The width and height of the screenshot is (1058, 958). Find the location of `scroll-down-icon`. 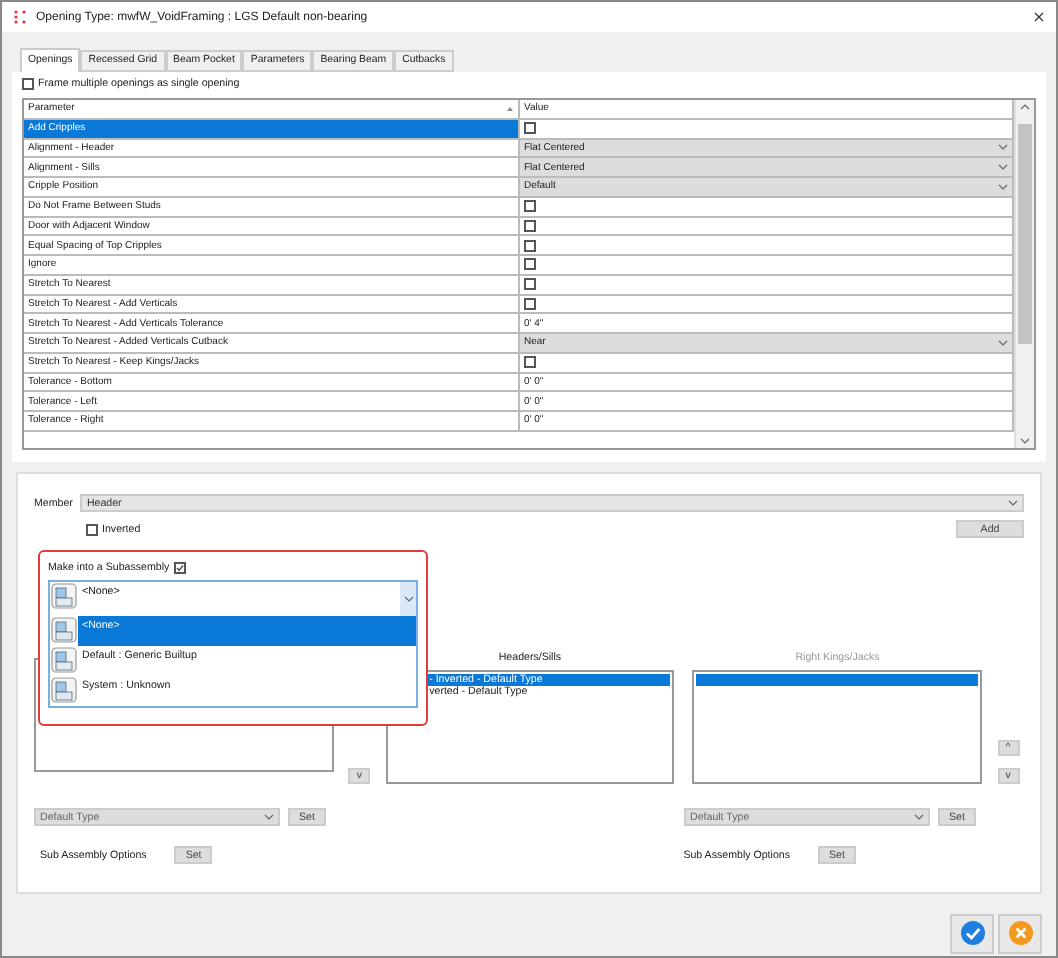

scroll-down-icon is located at coordinates (1025, 441).